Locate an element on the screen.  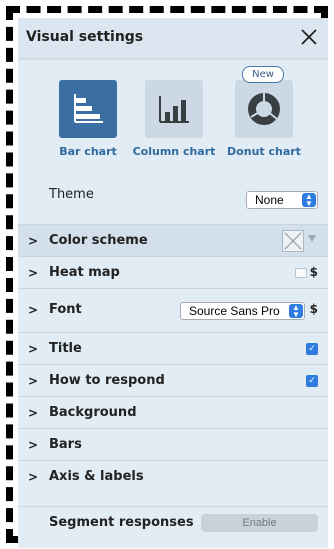
title-checkbox: ✓ is located at coordinates (312, 349).